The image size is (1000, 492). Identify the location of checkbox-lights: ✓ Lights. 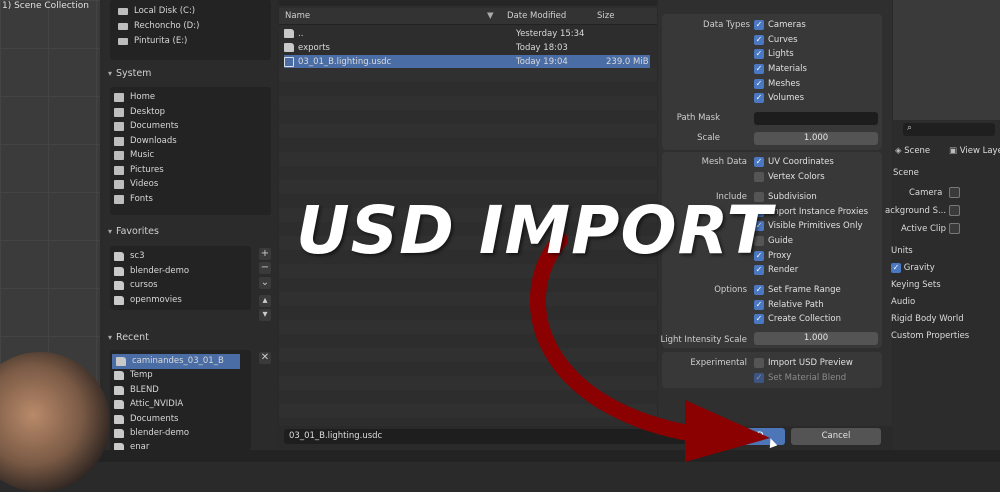
(780, 54).